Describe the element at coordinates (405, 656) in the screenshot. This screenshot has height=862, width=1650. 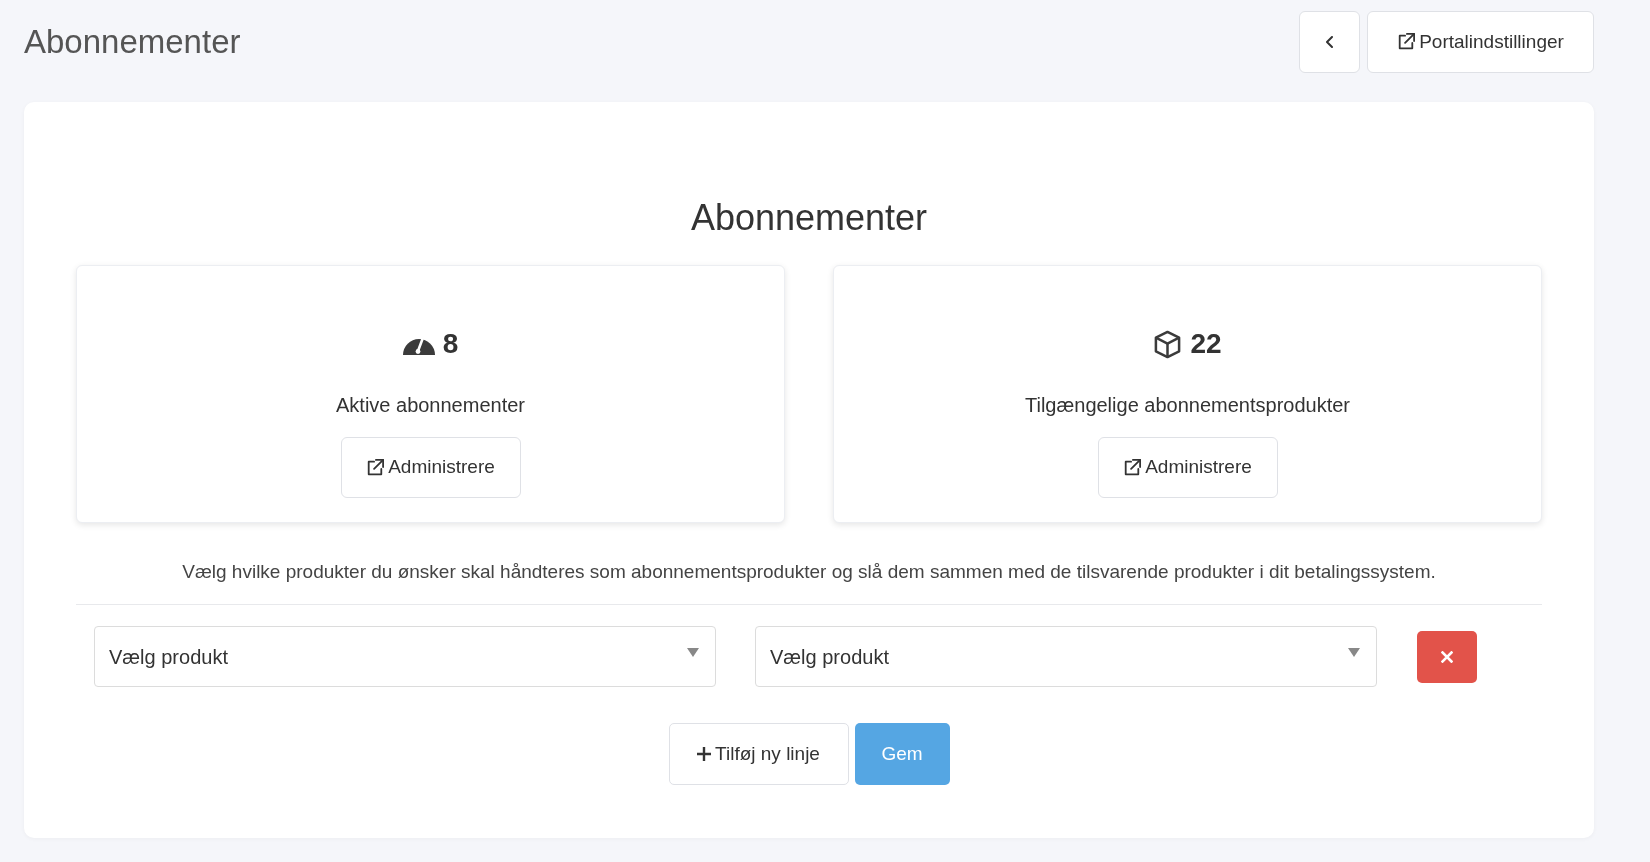
I see `product-select: Vælg produkt` at that location.